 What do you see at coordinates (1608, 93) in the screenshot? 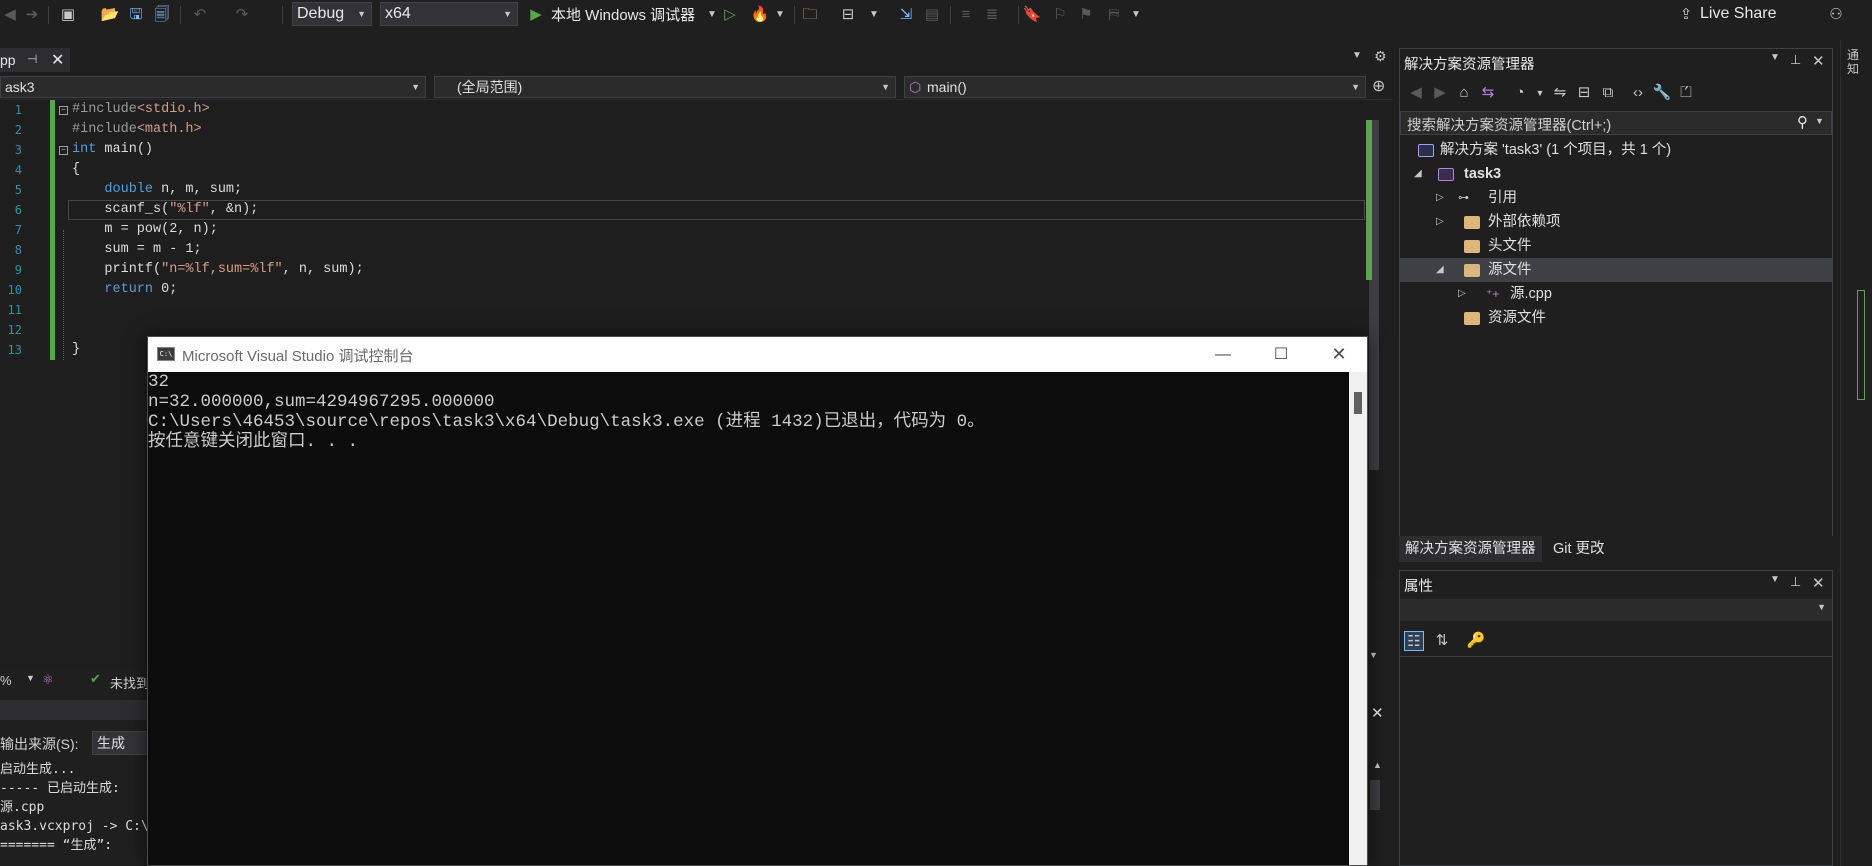
I see `show-all-files-icon: ⧉` at bounding box center [1608, 93].